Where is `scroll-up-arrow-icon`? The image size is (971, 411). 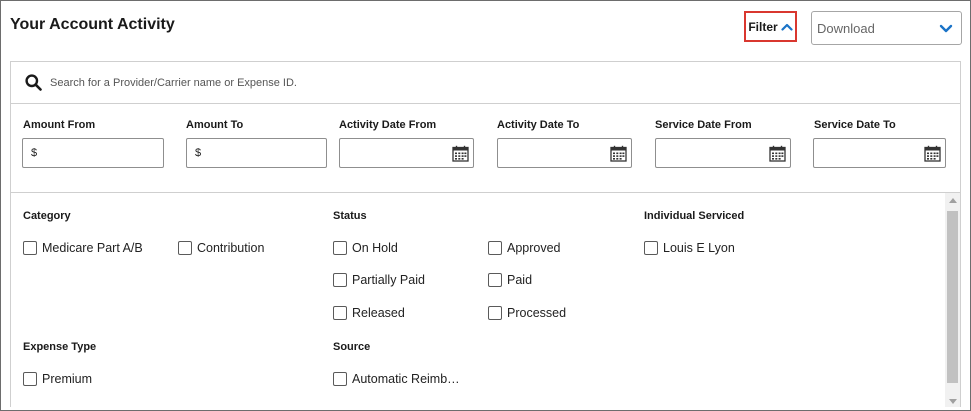
scroll-up-arrow-icon is located at coordinates (953, 200).